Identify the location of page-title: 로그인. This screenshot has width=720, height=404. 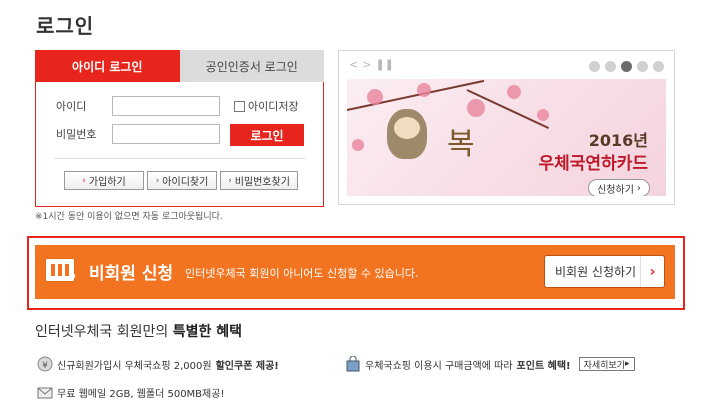
(65, 26).